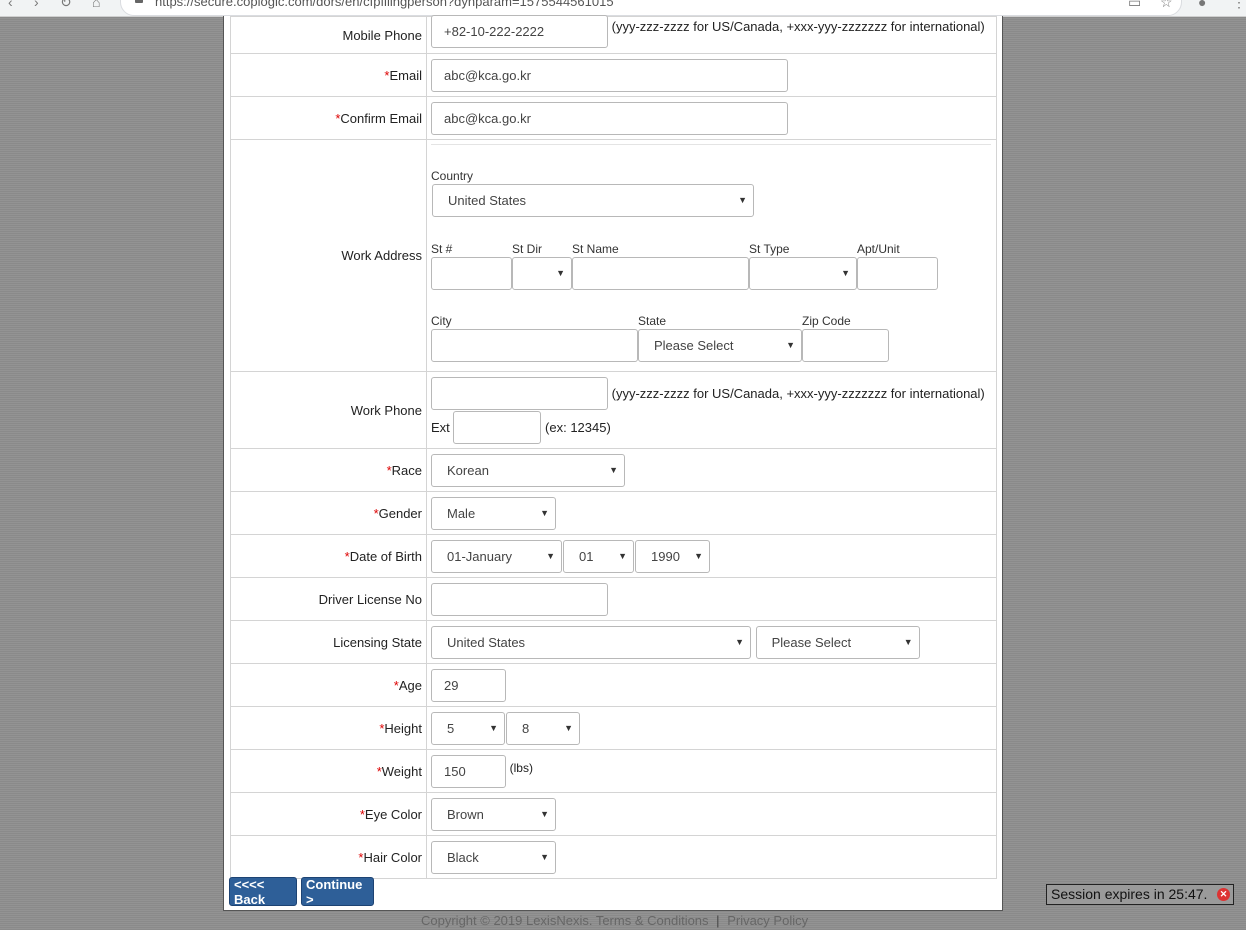  What do you see at coordinates (593, 200) in the screenshot?
I see `country-select: United States ▼` at bounding box center [593, 200].